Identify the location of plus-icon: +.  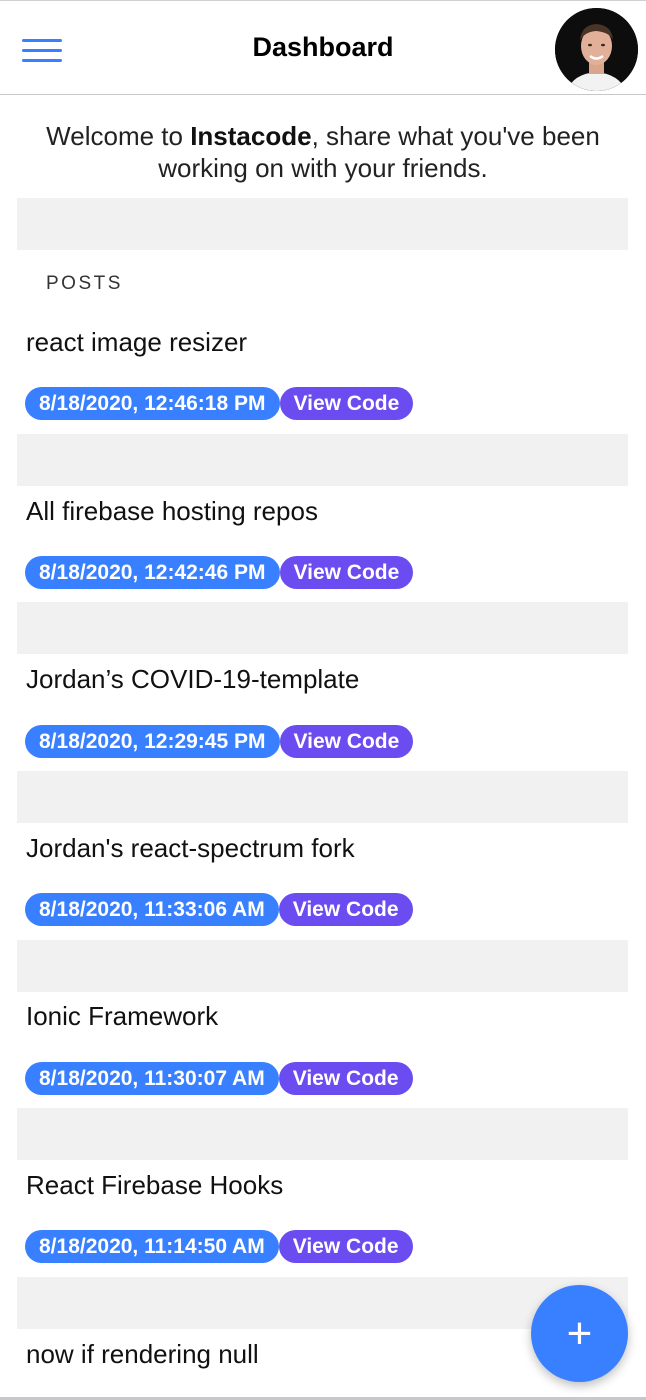
(579, 1333).